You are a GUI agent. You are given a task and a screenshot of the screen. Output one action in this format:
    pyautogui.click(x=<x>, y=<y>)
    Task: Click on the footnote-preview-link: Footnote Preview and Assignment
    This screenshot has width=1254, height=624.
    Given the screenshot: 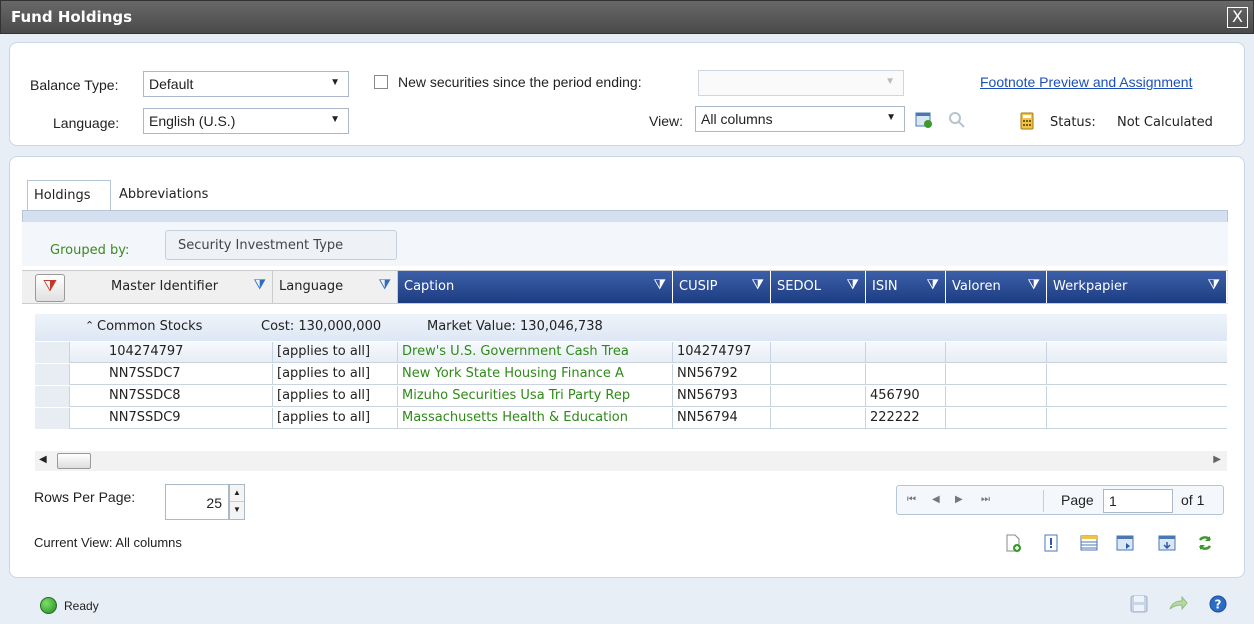 What is the action you would take?
    pyautogui.click(x=1086, y=82)
    